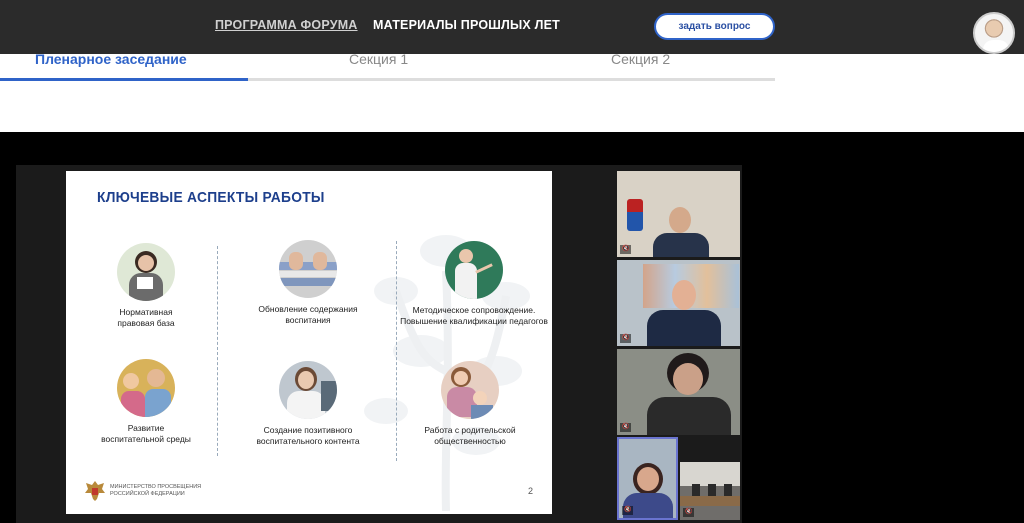 This screenshot has width=1024, height=523. What do you see at coordinates (994, 33) in the screenshot?
I see `user-avatar` at bounding box center [994, 33].